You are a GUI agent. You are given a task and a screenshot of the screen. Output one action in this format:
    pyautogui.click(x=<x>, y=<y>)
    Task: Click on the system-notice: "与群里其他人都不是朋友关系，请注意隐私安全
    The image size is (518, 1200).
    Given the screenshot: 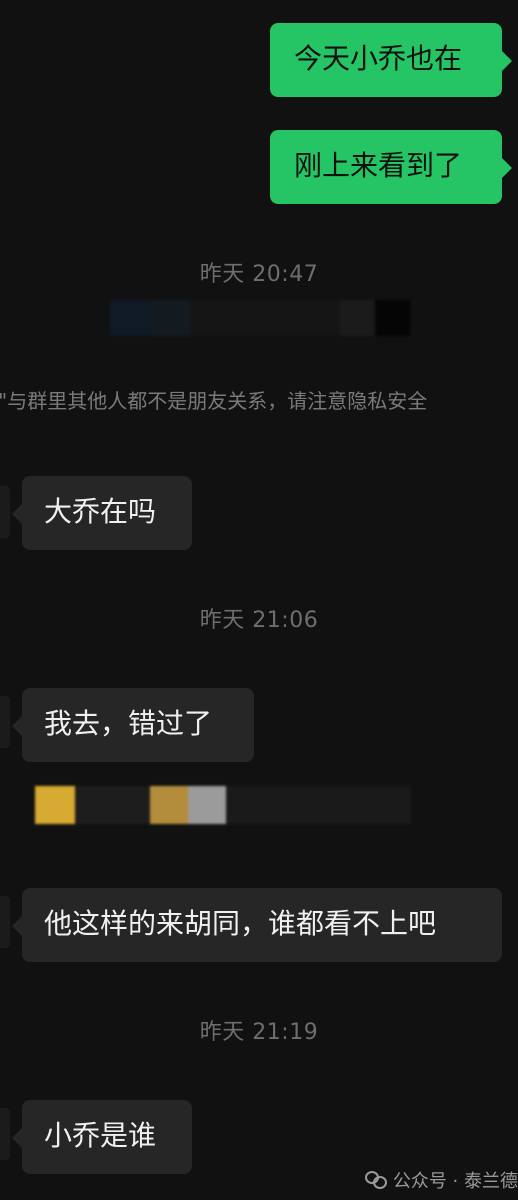 What is the action you would take?
    pyautogui.click(x=214, y=401)
    